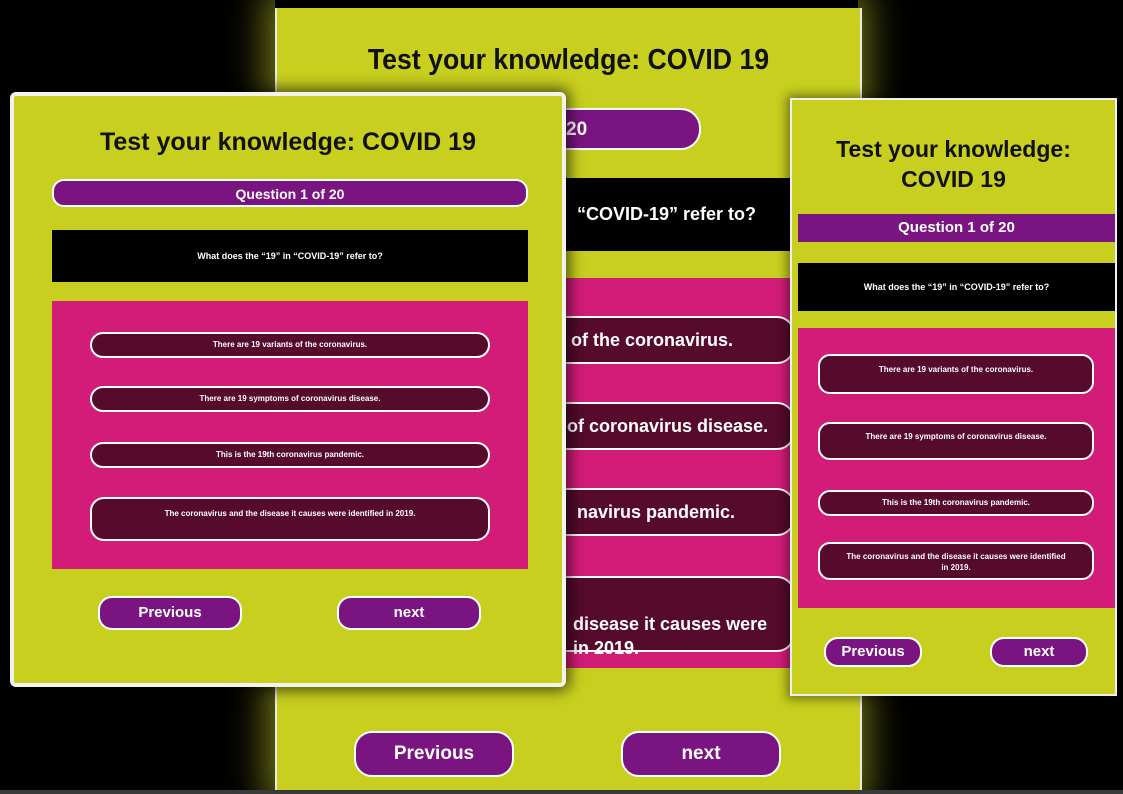 This screenshot has height=794, width=1123. I want to click on option-2-text: of coronavirus disease., so click(668, 426).